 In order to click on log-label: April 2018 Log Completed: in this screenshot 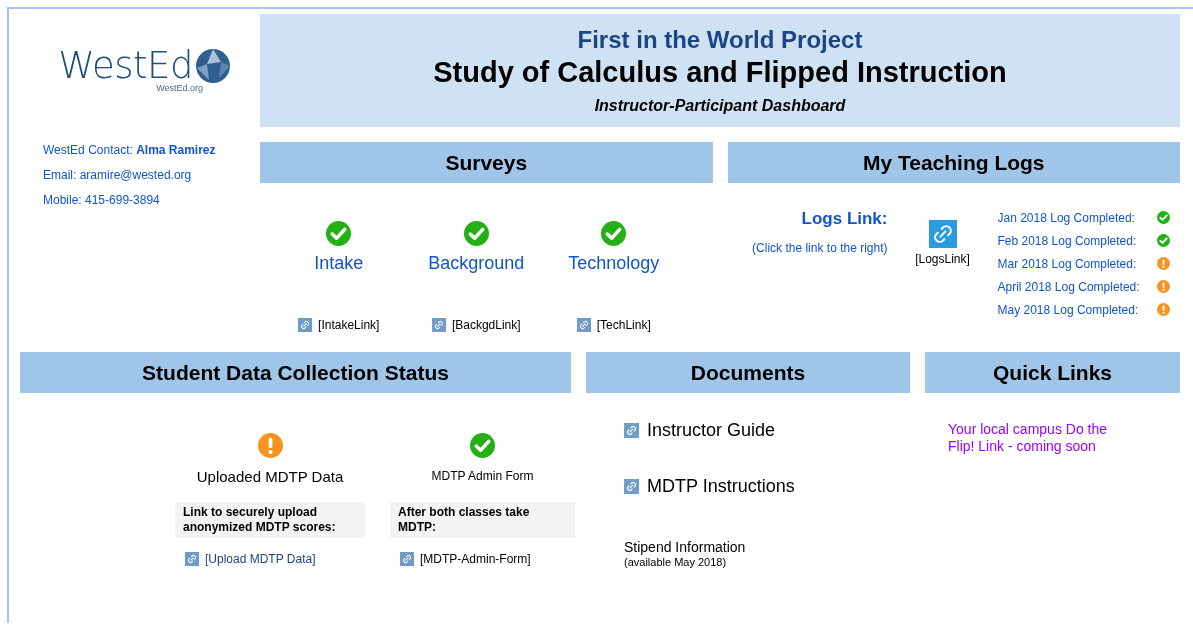, I will do `click(1068, 286)`.